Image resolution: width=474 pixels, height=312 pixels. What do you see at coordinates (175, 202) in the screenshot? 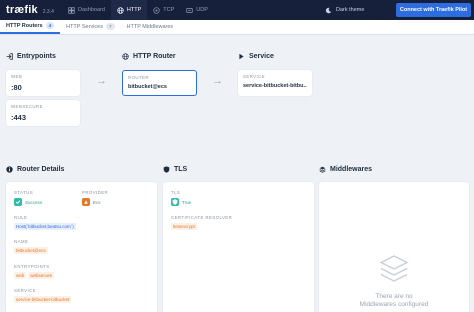
I see `shield-check-icon` at bounding box center [175, 202].